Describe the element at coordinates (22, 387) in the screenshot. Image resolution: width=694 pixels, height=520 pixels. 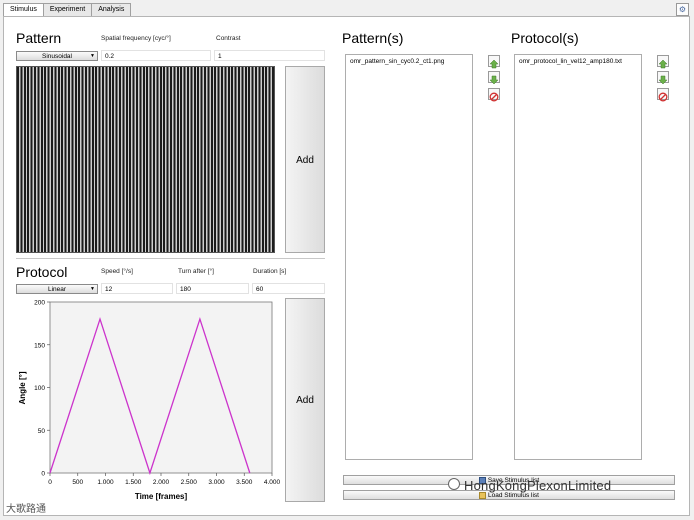
I see `y-axis-label: Angle [°]` at that location.